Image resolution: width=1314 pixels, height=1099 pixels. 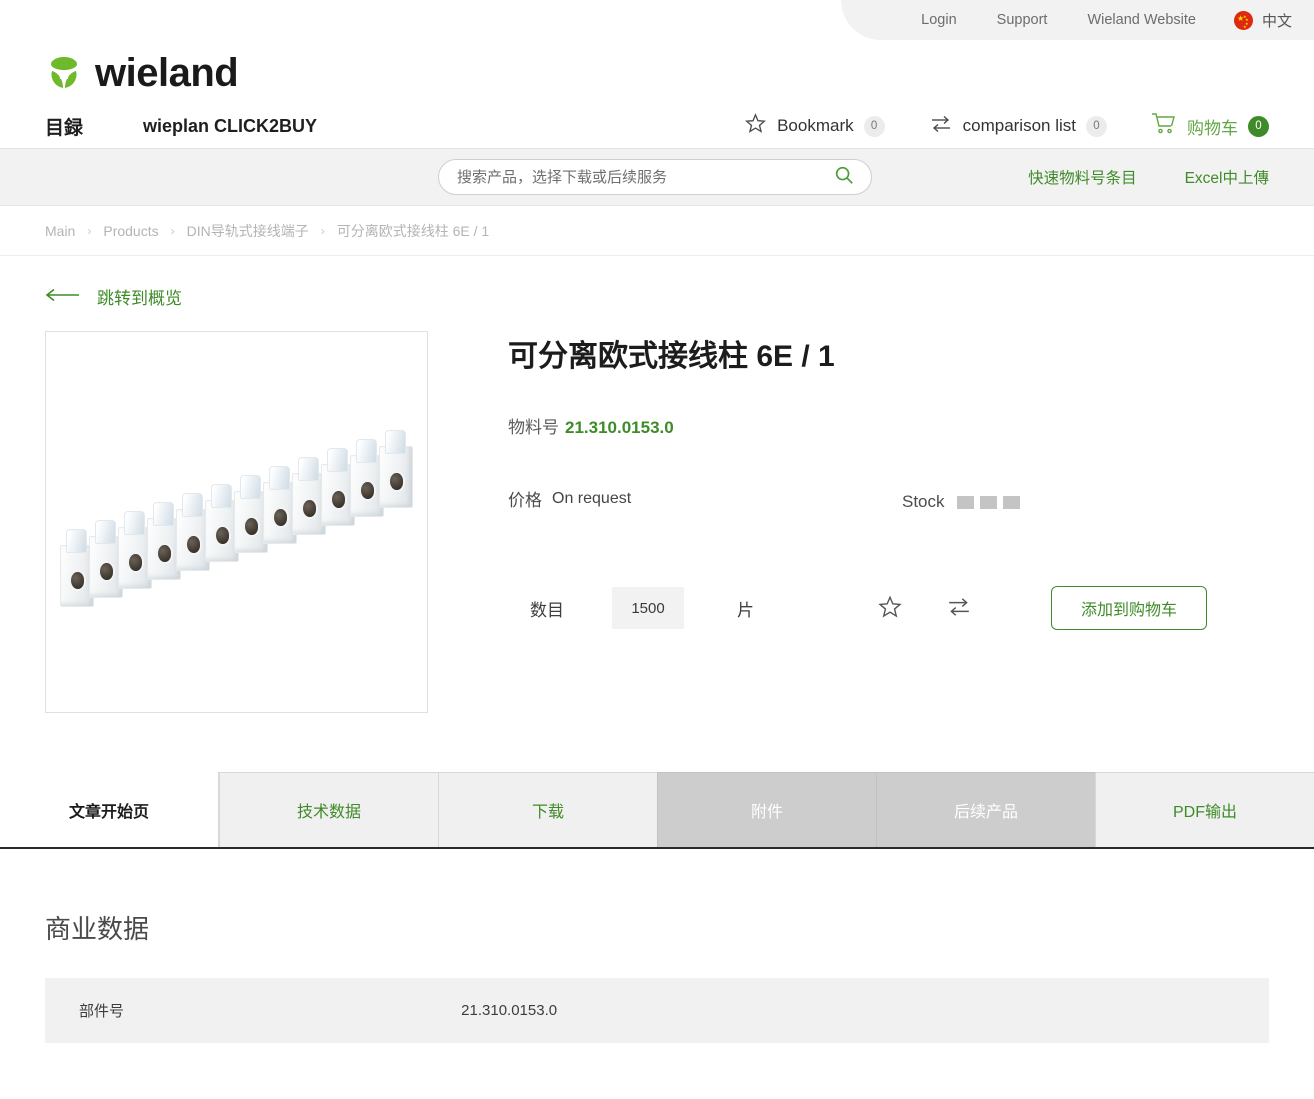 What do you see at coordinates (97, 929) in the screenshot?
I see `commercial-data-heading: 商业数据` at bounding box center [97, 929].